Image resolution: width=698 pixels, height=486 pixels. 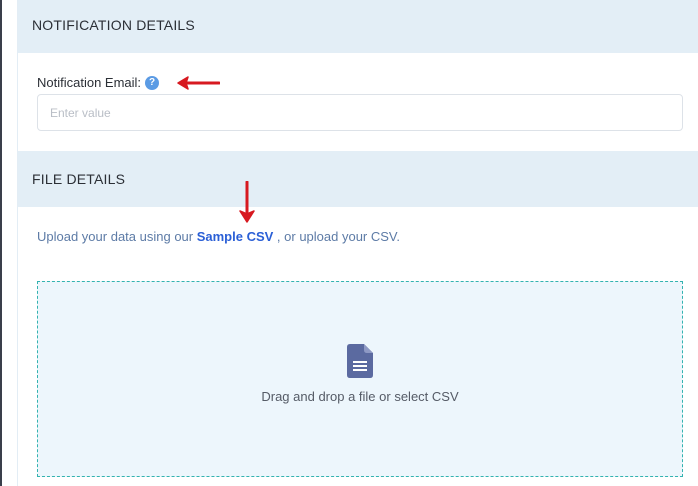 What do you see at coordinates (358, 179) in the screenshot?
I see `file-details-header: FILE DETAILS` at bounding box center [358, 179].